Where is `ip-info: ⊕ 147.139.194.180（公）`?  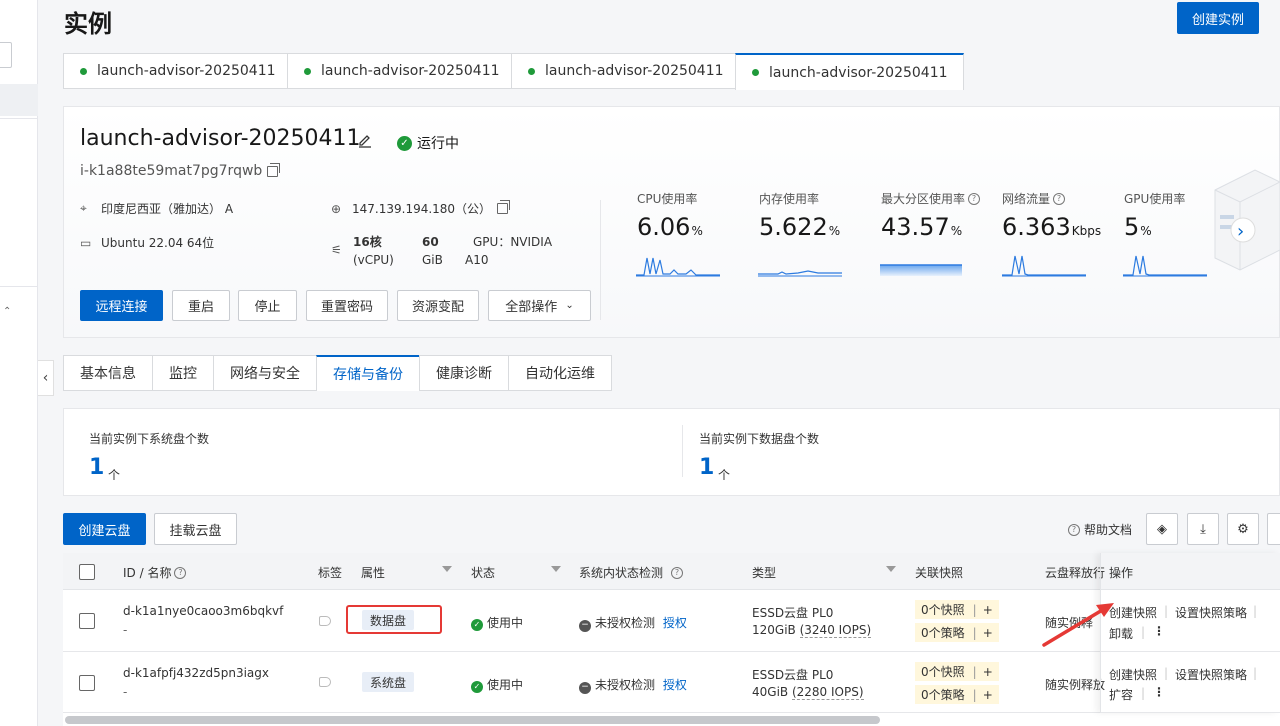
ip-info: ⊕ 147.139.194.180（公） is located at coordinates (421, 208).